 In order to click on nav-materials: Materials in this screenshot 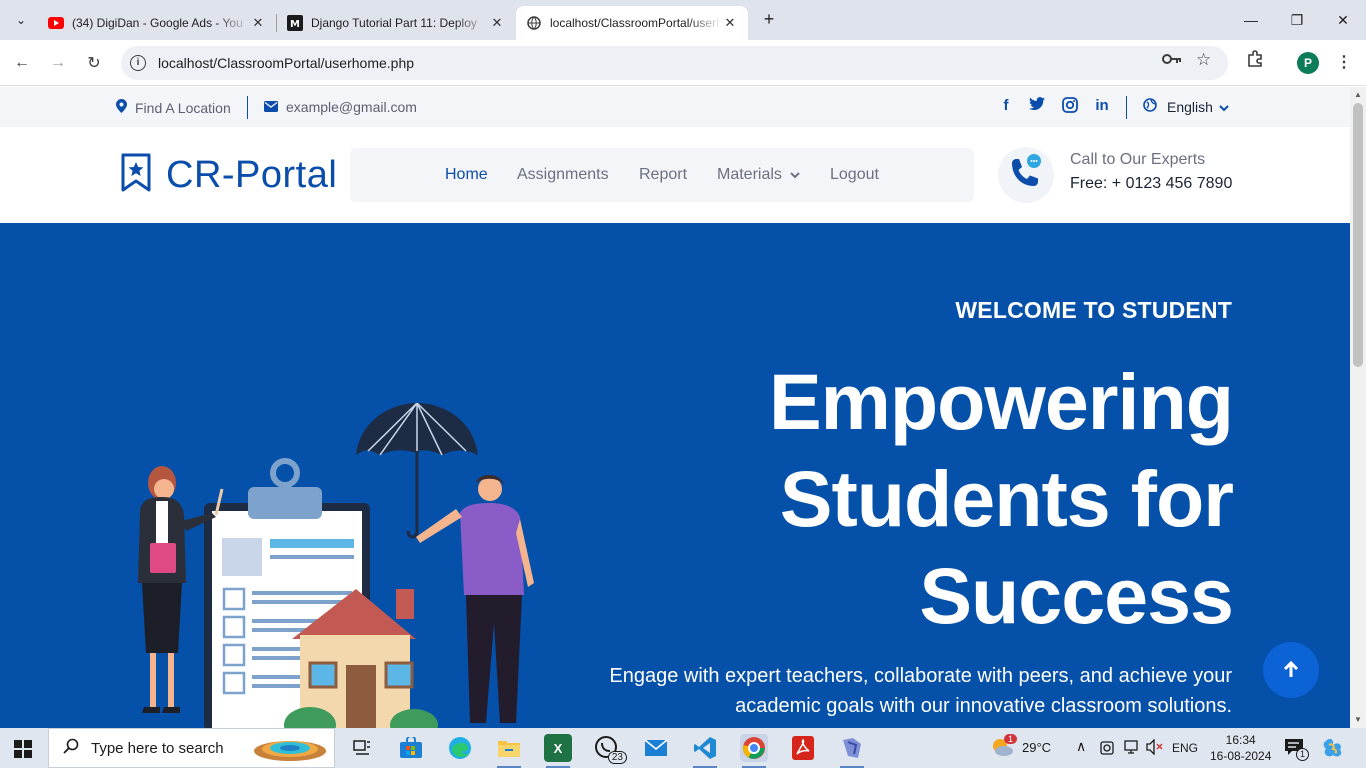, I will do `click(759, 175)`.